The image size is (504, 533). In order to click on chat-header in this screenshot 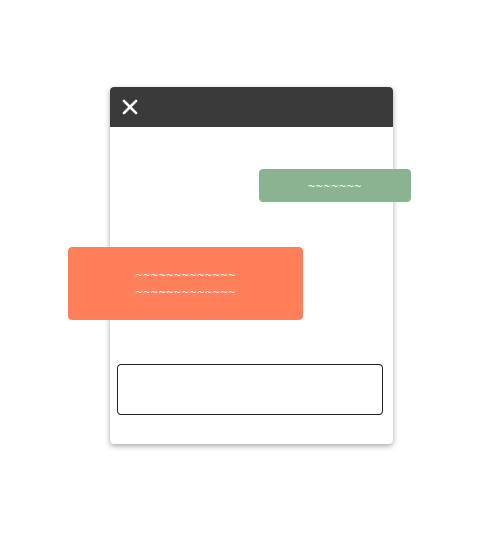, I will do `click(251, 107)`.